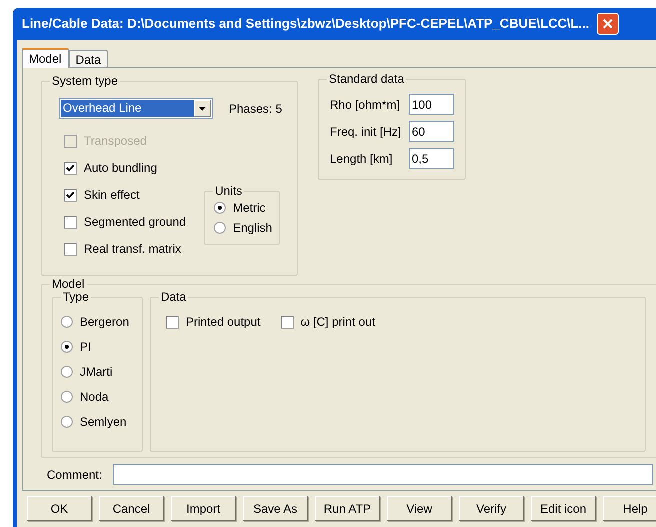 Image resolution: width=656 pixels, height=527 pixels. What do you see at coordinates (203, 508) in the screenshot?
I see `dialog-button: Import` at bounding box center [203, 508].